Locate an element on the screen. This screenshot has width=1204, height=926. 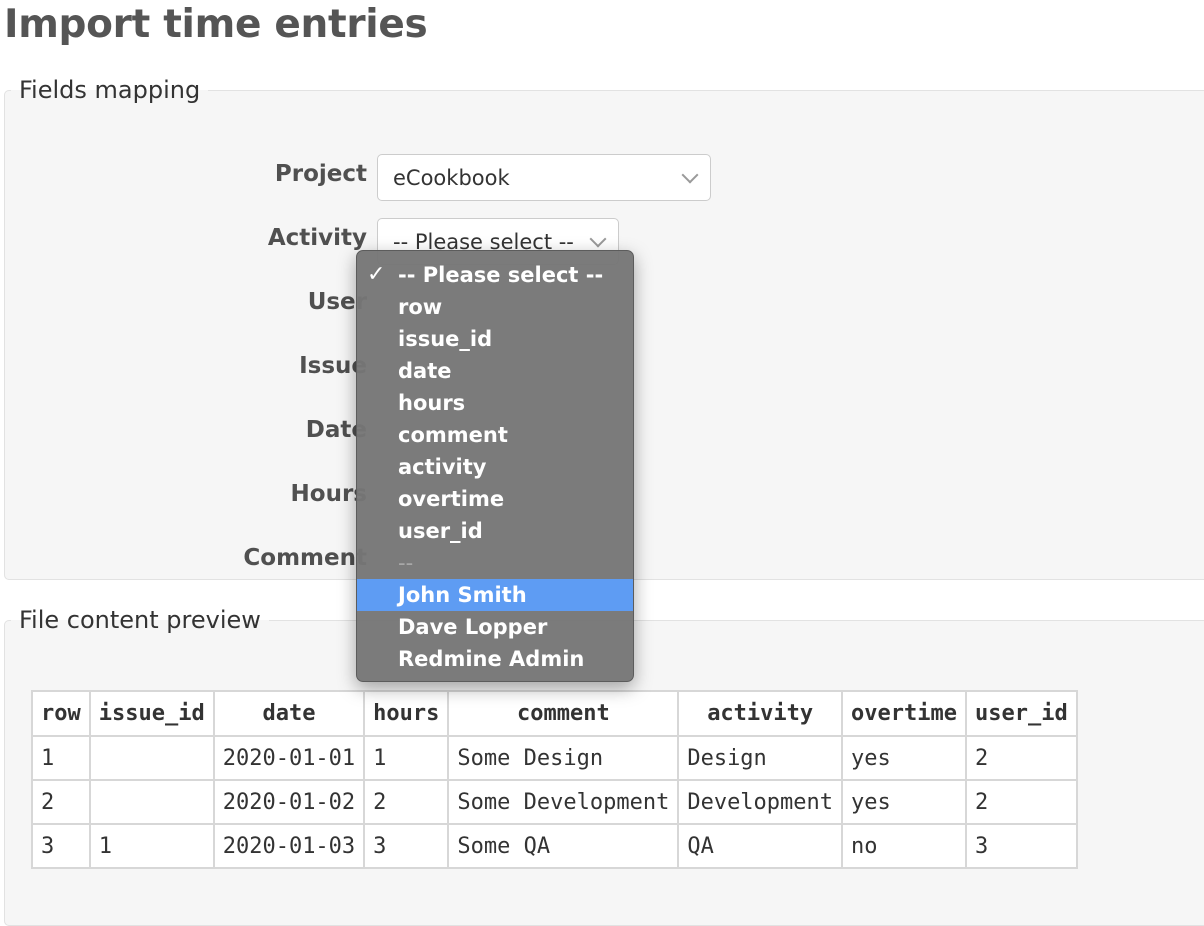
column-header: hours is located at coordinates (406, 713).